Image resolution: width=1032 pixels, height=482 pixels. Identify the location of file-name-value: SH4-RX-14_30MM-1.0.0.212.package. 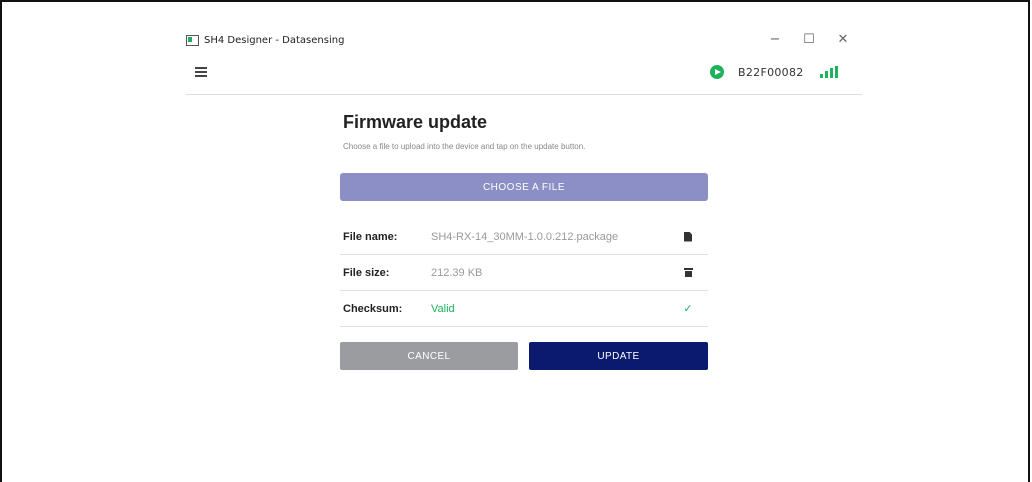
(525, 236).